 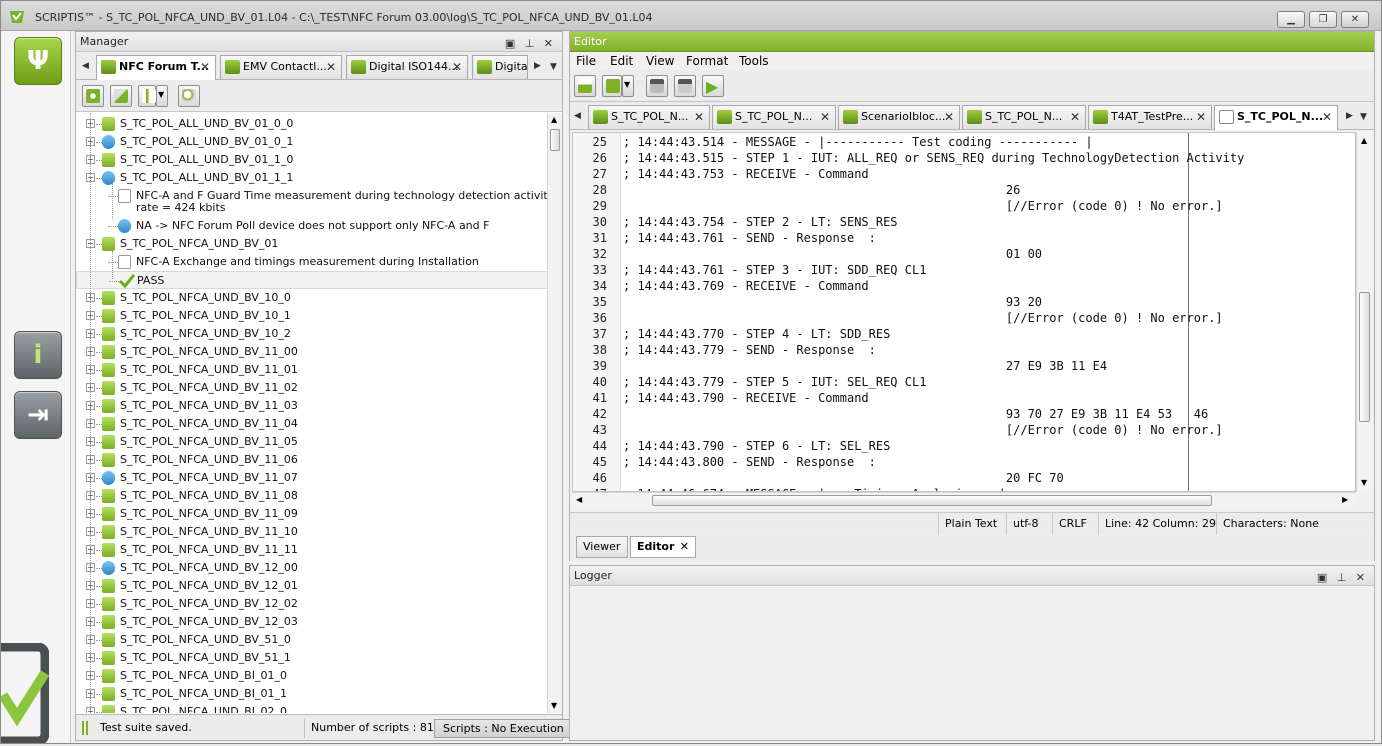 I want to click on editor-tab-6: S_TC_POL_N... ✕, so click(x=1276, y=117).